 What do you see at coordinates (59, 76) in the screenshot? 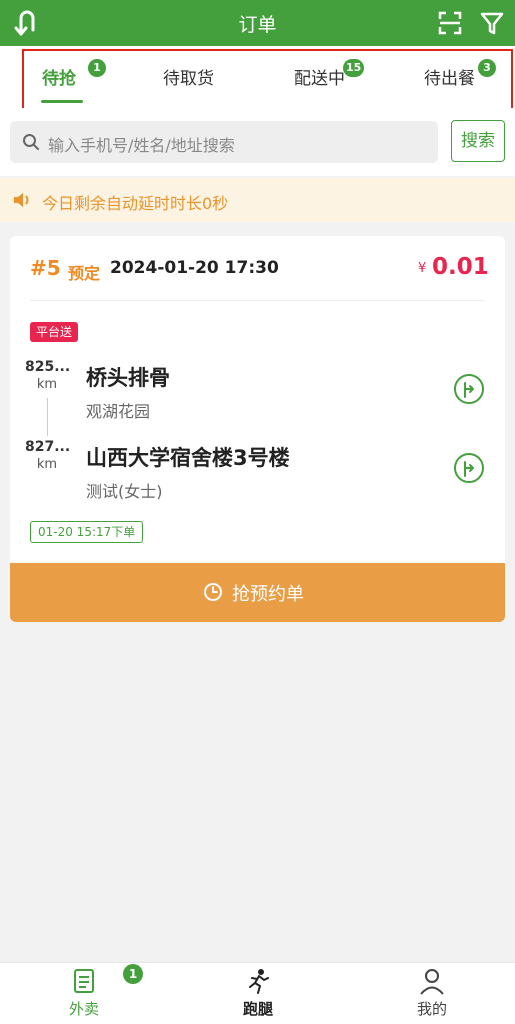
I see `tab-pending-grab: 待抢` at bounding box center [59, 76].